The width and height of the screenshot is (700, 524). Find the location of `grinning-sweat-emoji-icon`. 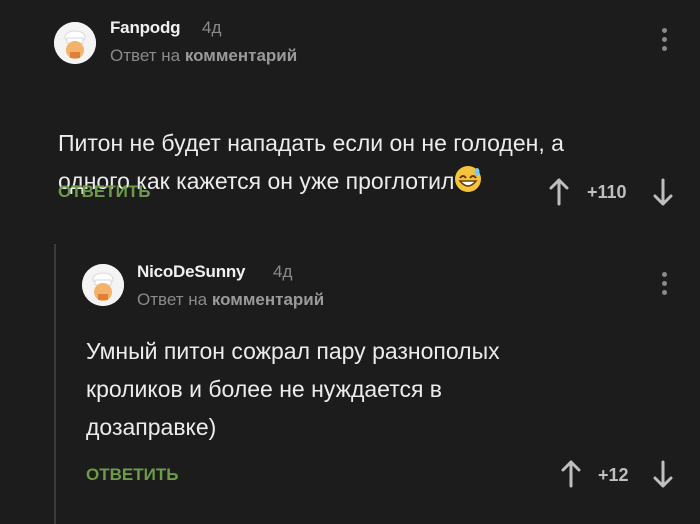

grinning-sweat-emoji-icon is located at coordinates (468, 179).